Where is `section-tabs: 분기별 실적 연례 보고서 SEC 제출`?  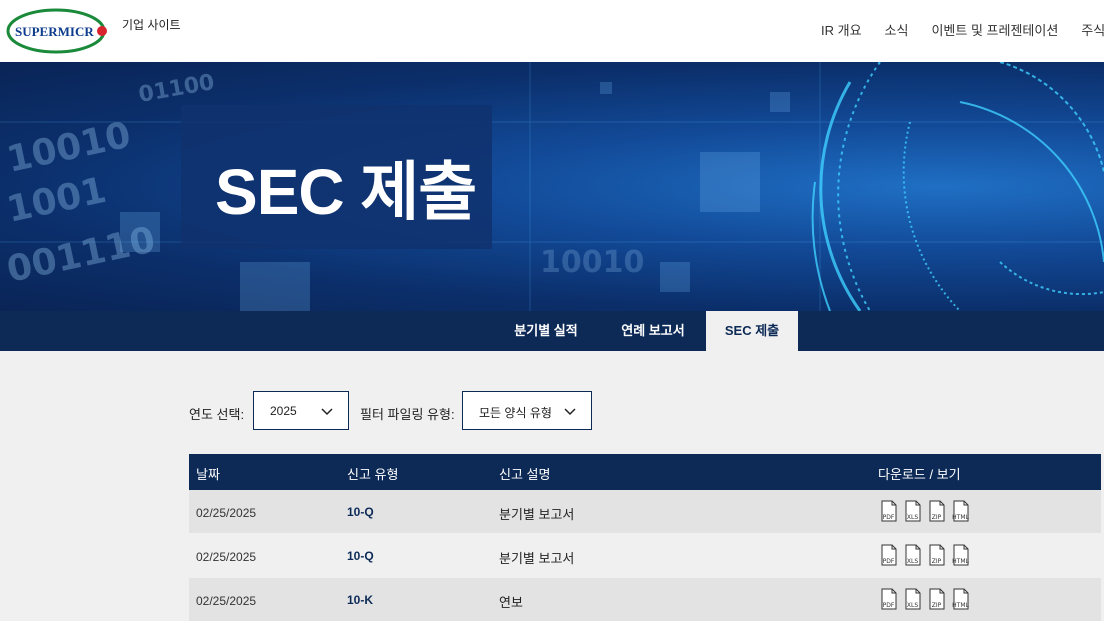 section-tabs: 분기별 실적 연례 보고서 SEC 제출 is located at coordinates (552, 331).